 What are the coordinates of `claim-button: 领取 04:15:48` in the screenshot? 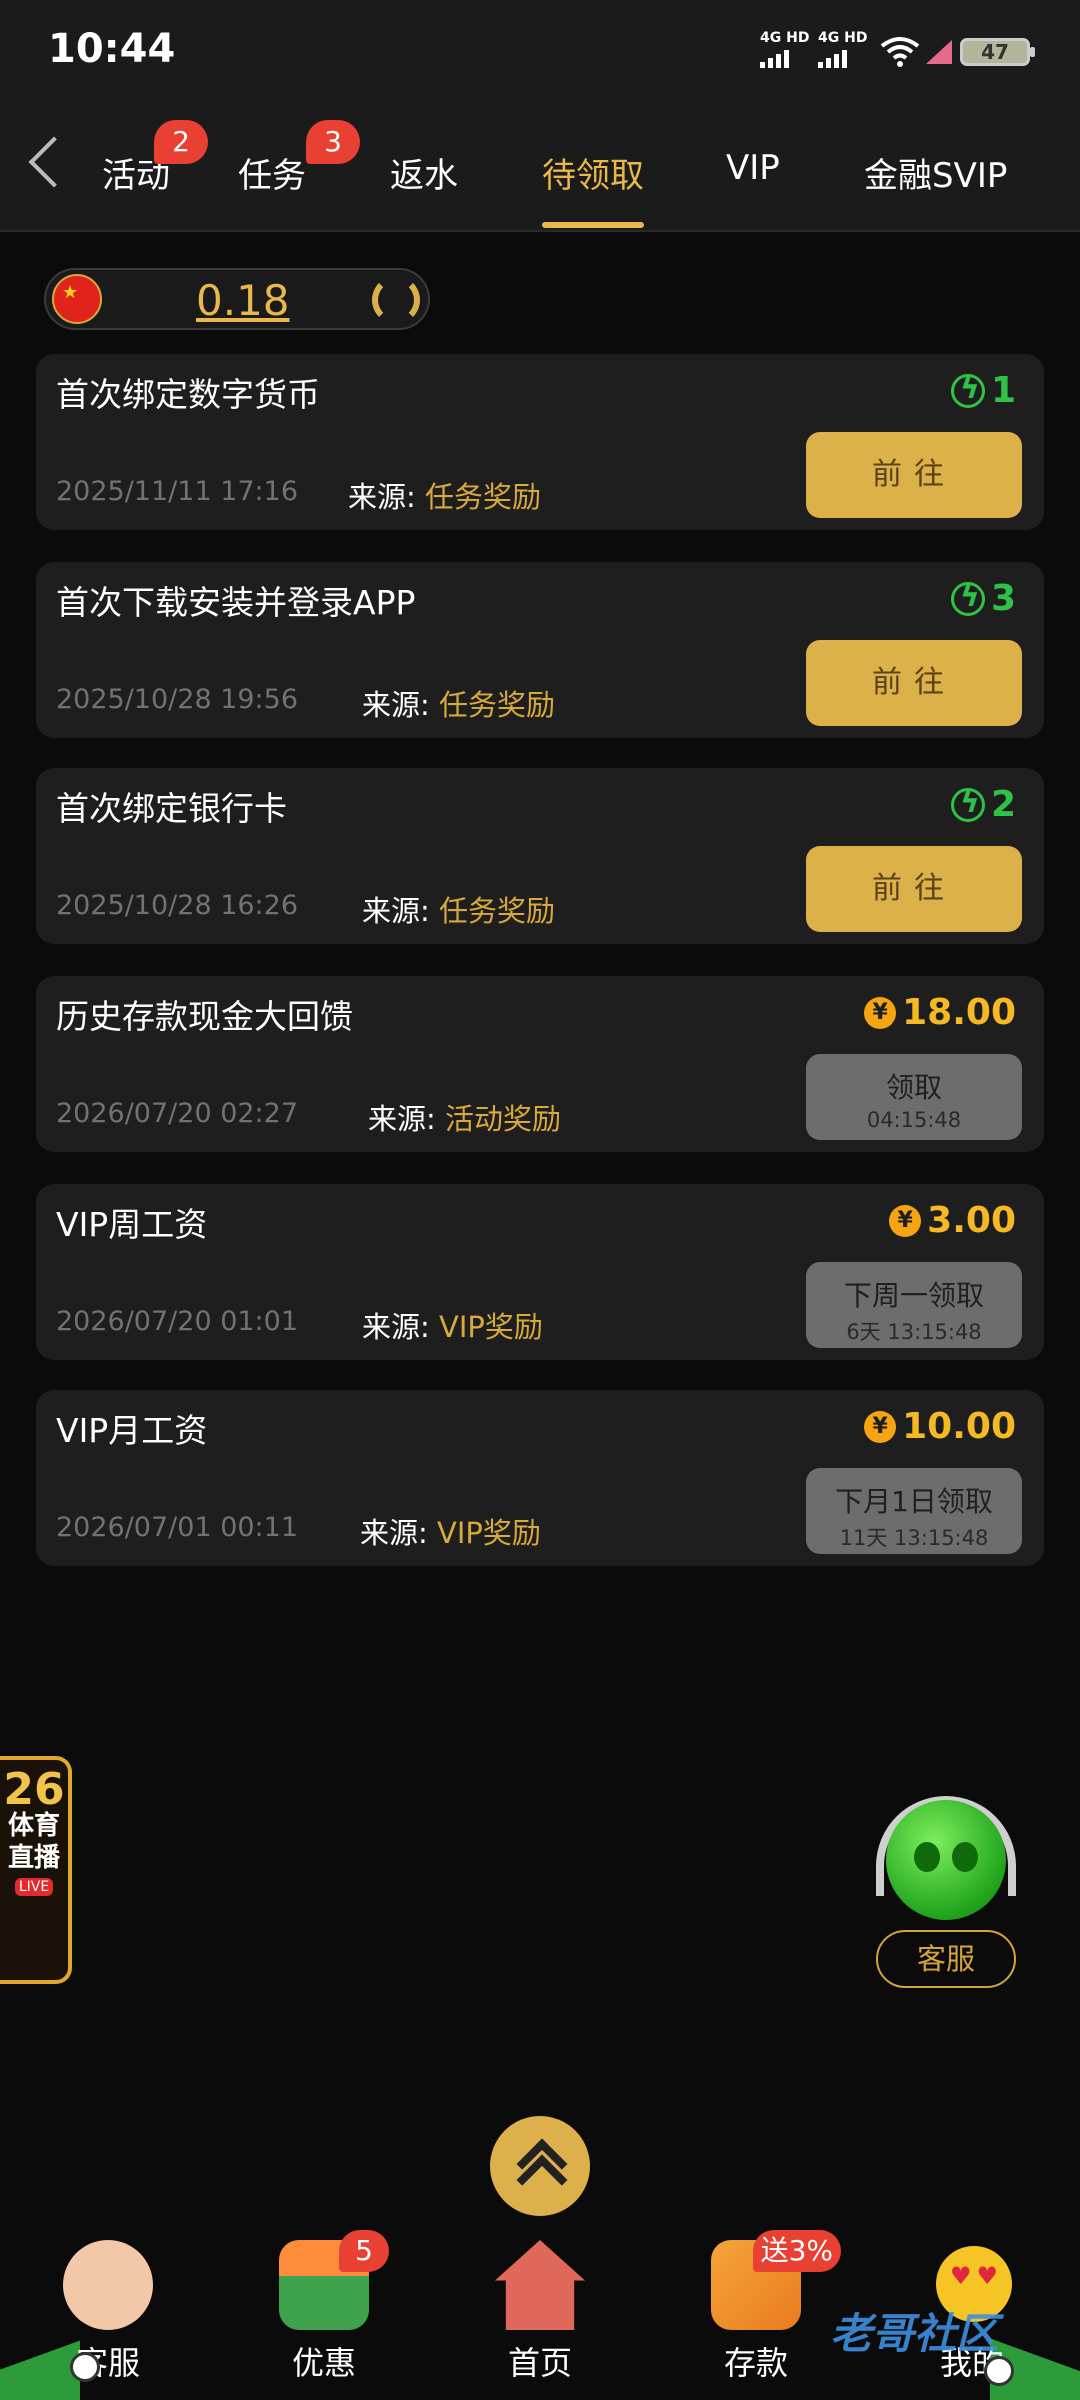 It's located at (914, 1097).